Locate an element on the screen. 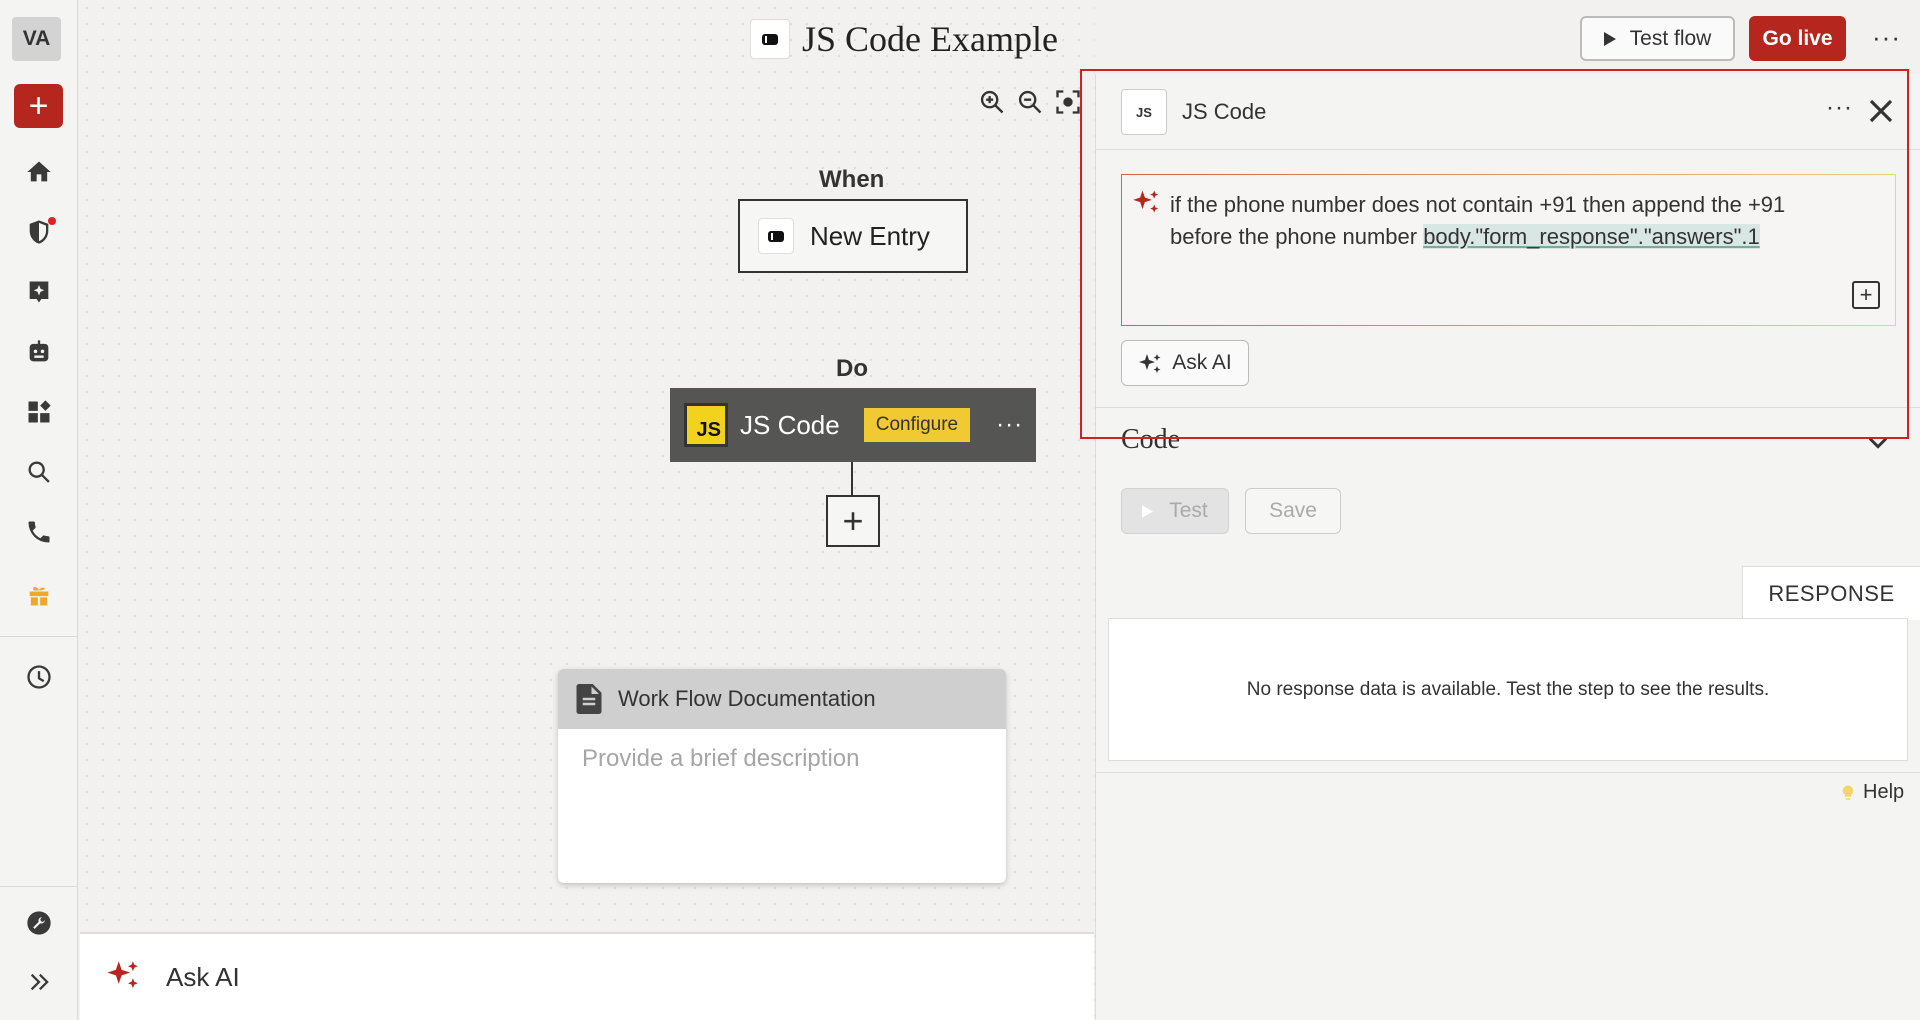  ask-ai-button: Ask AI is located at coordinates (1185, 363).